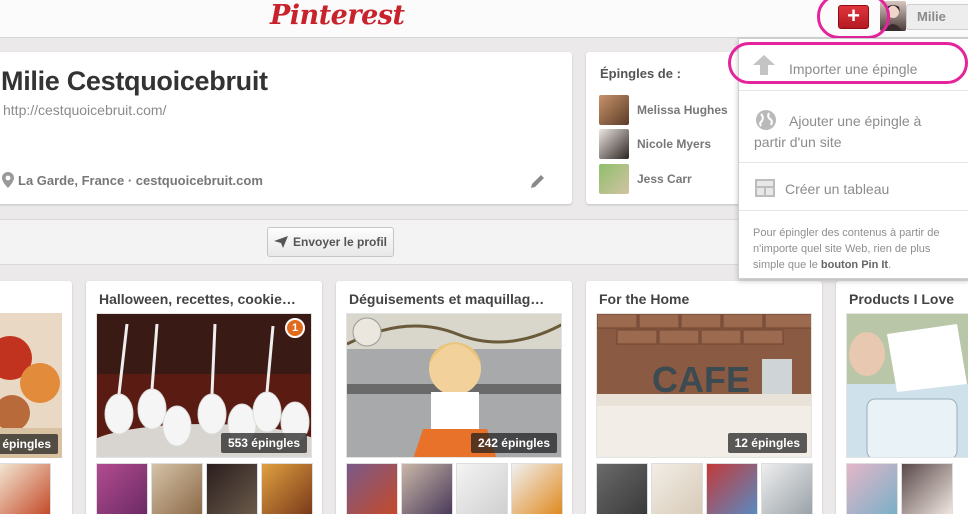 This screenshot has height=514, width=968. I want to click on pinner-item: Melissa Hughes, so click(663, 110).